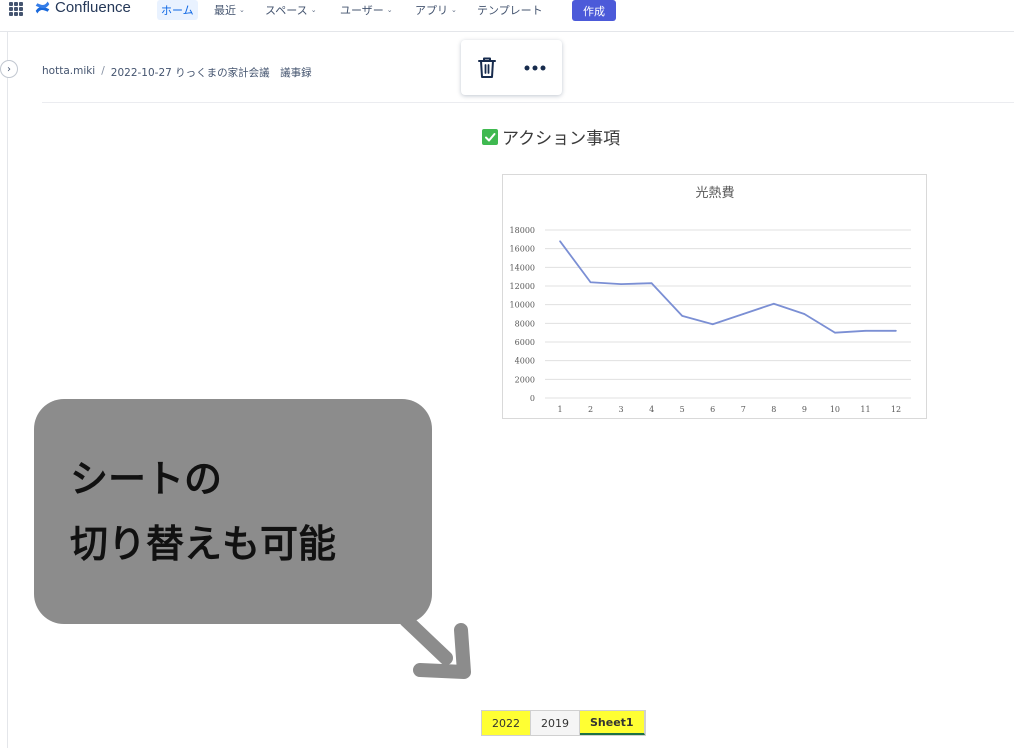 Image resolution: width=1014 pixels, height=748 pixels. I want to click on macro-toolbar, so click(511, 67).